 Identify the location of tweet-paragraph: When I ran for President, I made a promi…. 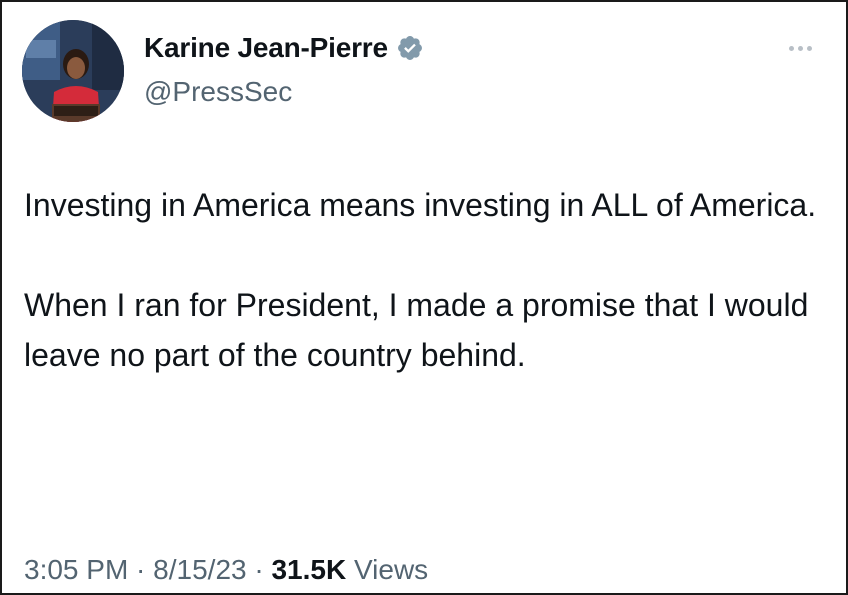
(416, 330).